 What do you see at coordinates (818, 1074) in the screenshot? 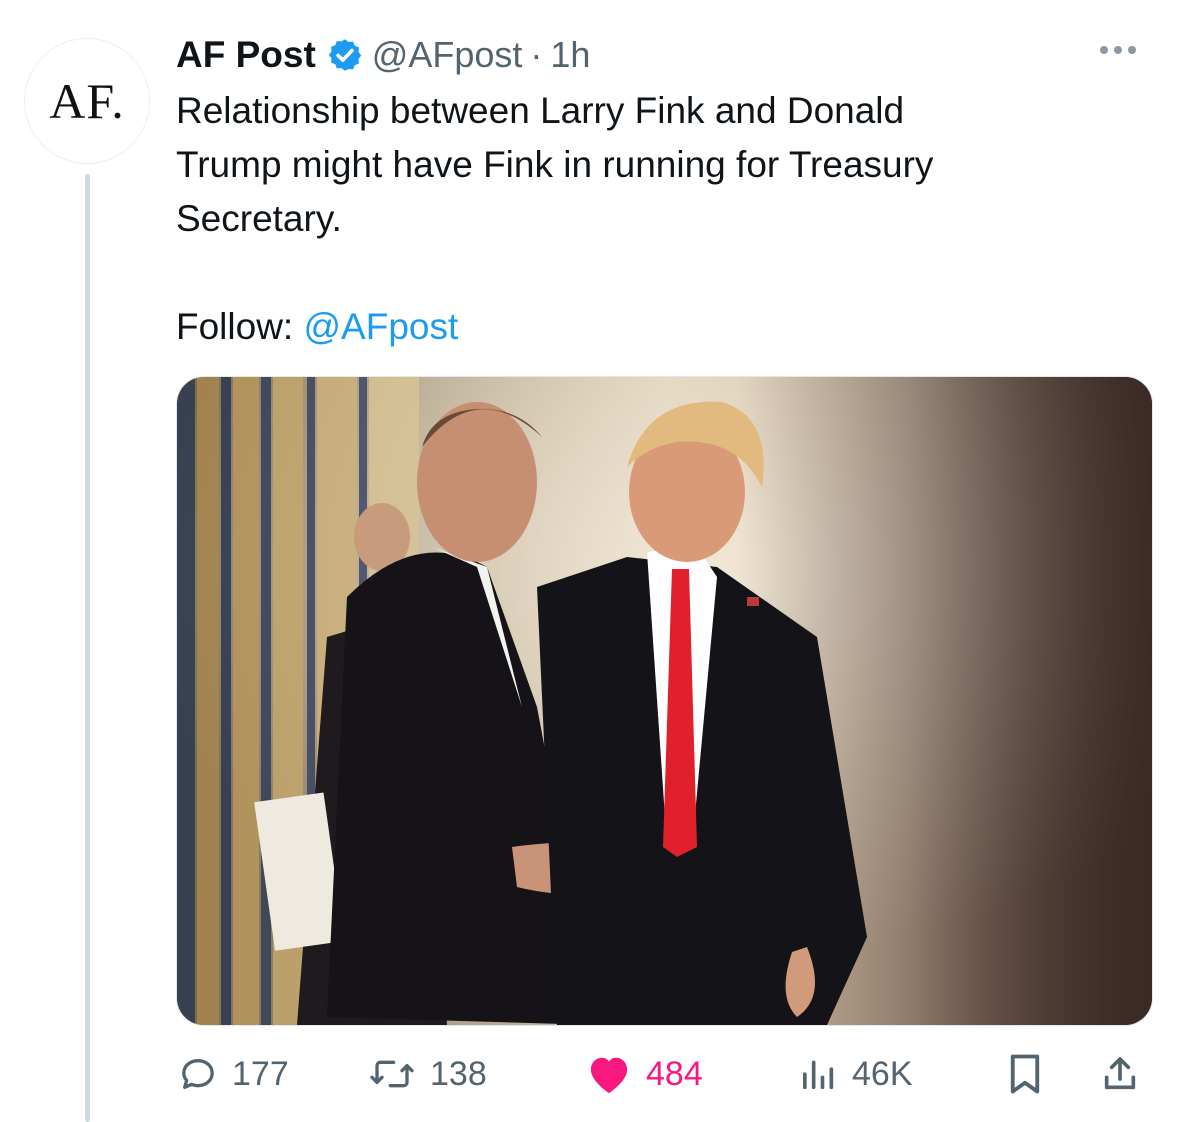
I see `views-icon` at bounding box center [818, 1074].